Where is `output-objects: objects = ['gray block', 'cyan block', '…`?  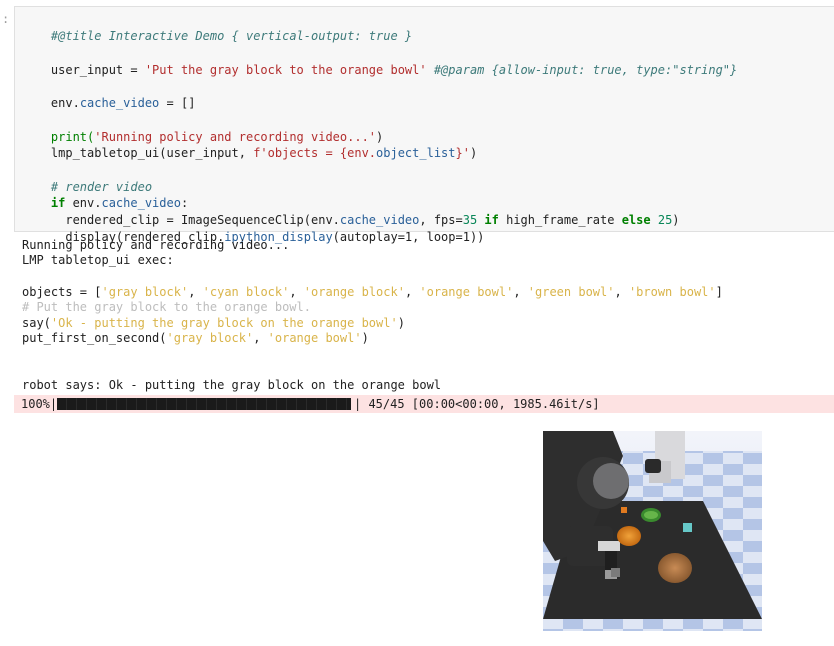 output-objects: objects = ['gray block', 'cyan block', '… is located at coordinates (372, 292).